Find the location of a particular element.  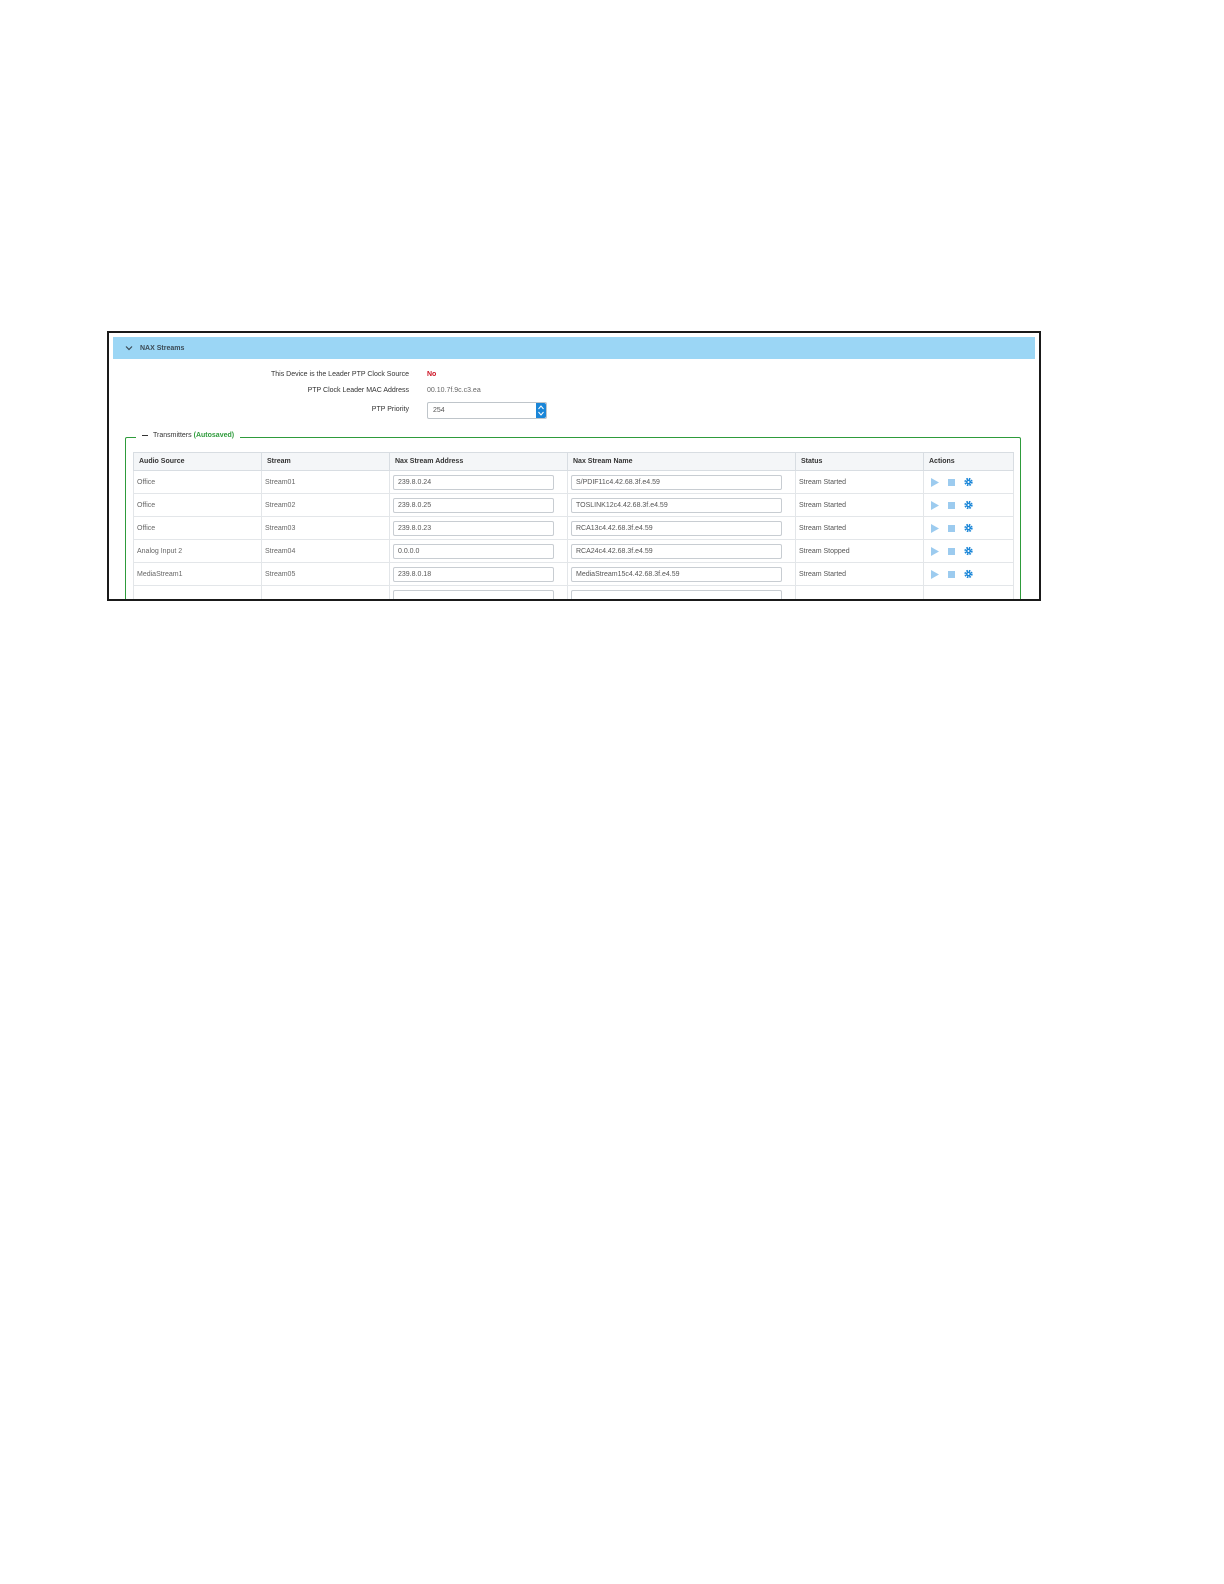

stream-address-input: 239.8.0.18 is located at coordinates (473, 574).